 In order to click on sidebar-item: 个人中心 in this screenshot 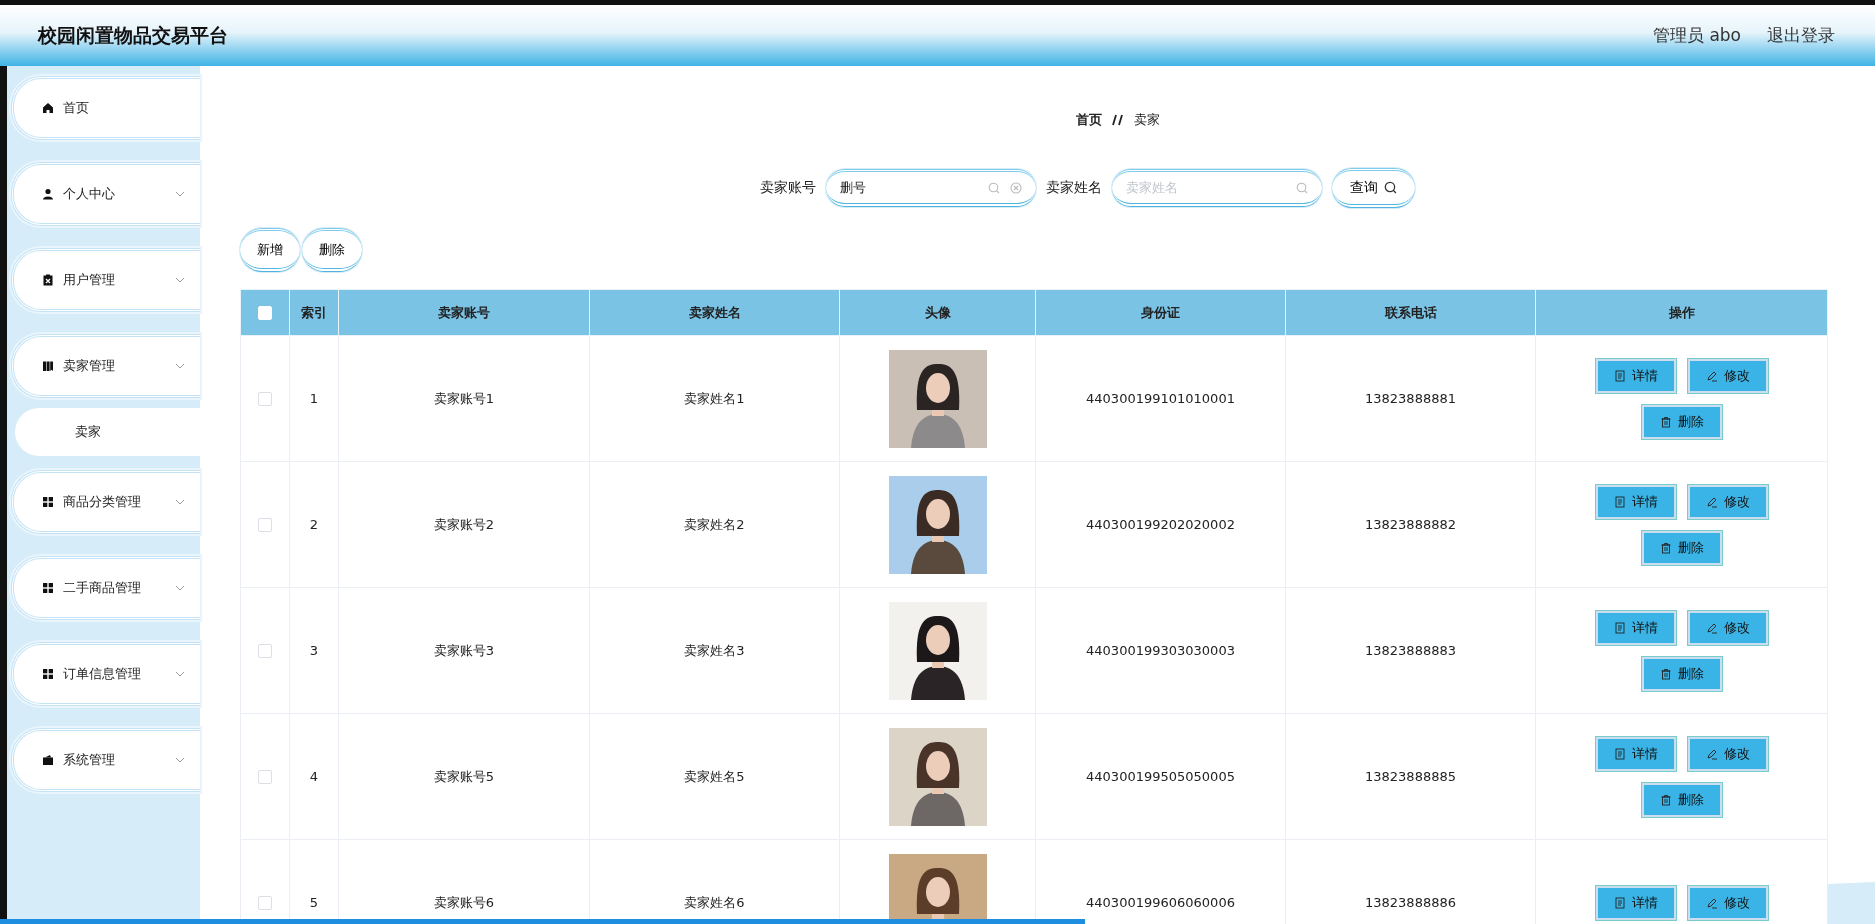, I will do `click(105, 194)`.